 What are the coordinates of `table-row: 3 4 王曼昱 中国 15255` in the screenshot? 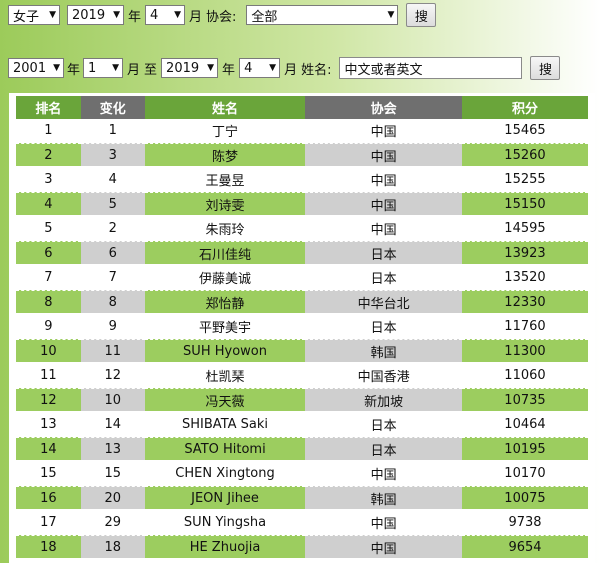 It's located at (302, 180).